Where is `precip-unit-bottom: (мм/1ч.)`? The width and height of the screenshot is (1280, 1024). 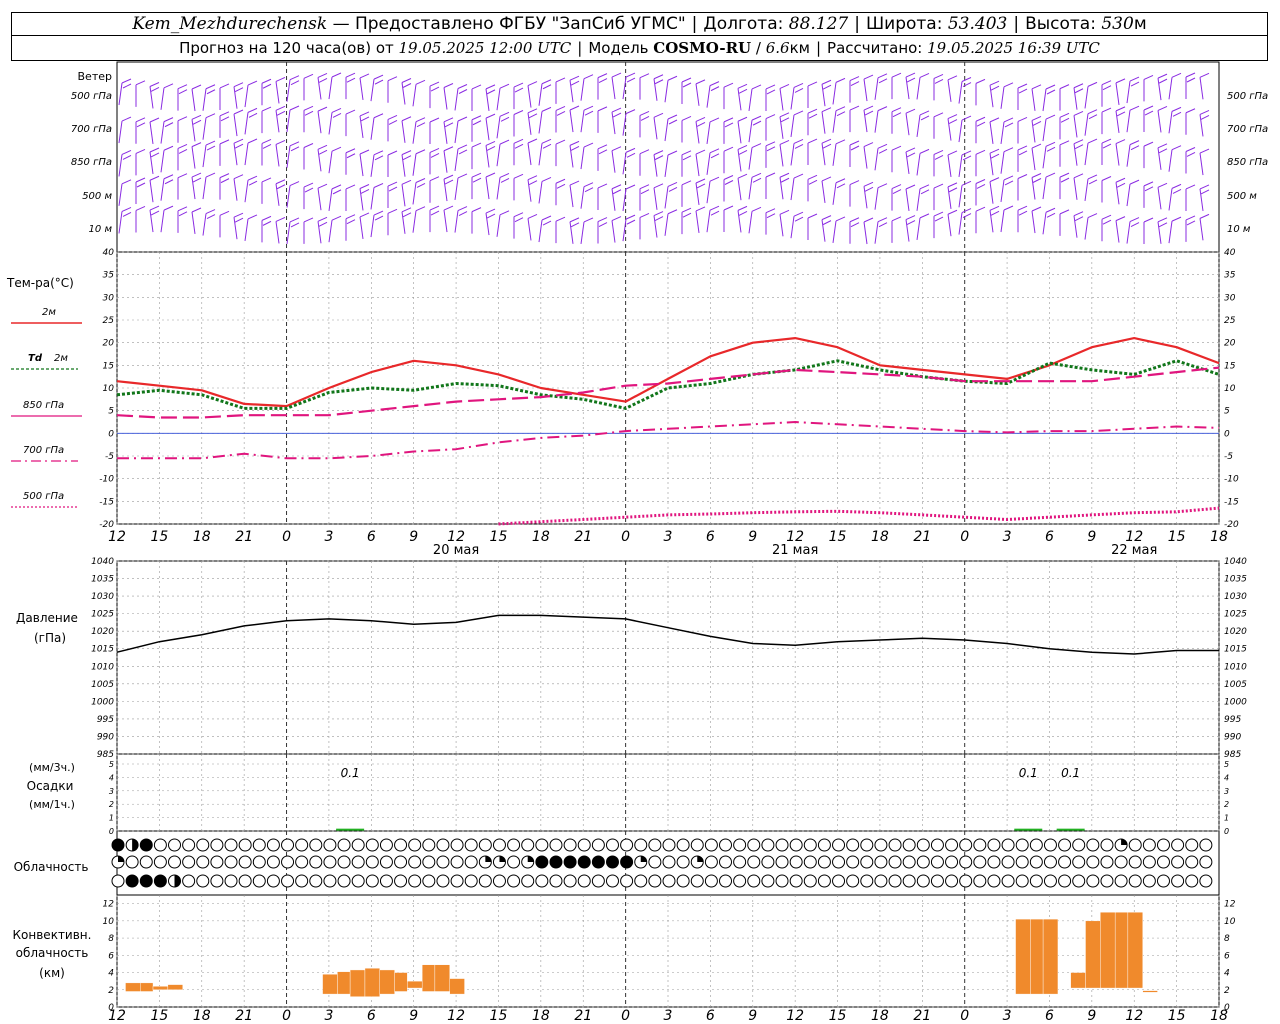 precip-unit-bottom: (мм/1ч.) is located at coordinates (52, 804).